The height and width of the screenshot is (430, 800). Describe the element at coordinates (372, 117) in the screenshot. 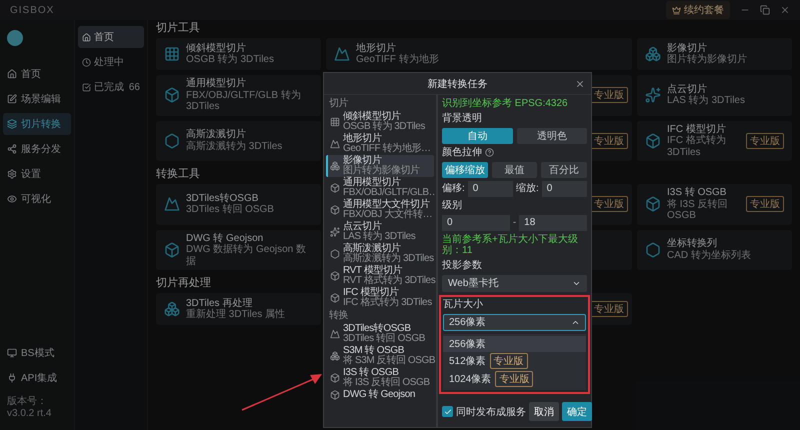

I see `item-title: 倾斜模型切片` at that location.